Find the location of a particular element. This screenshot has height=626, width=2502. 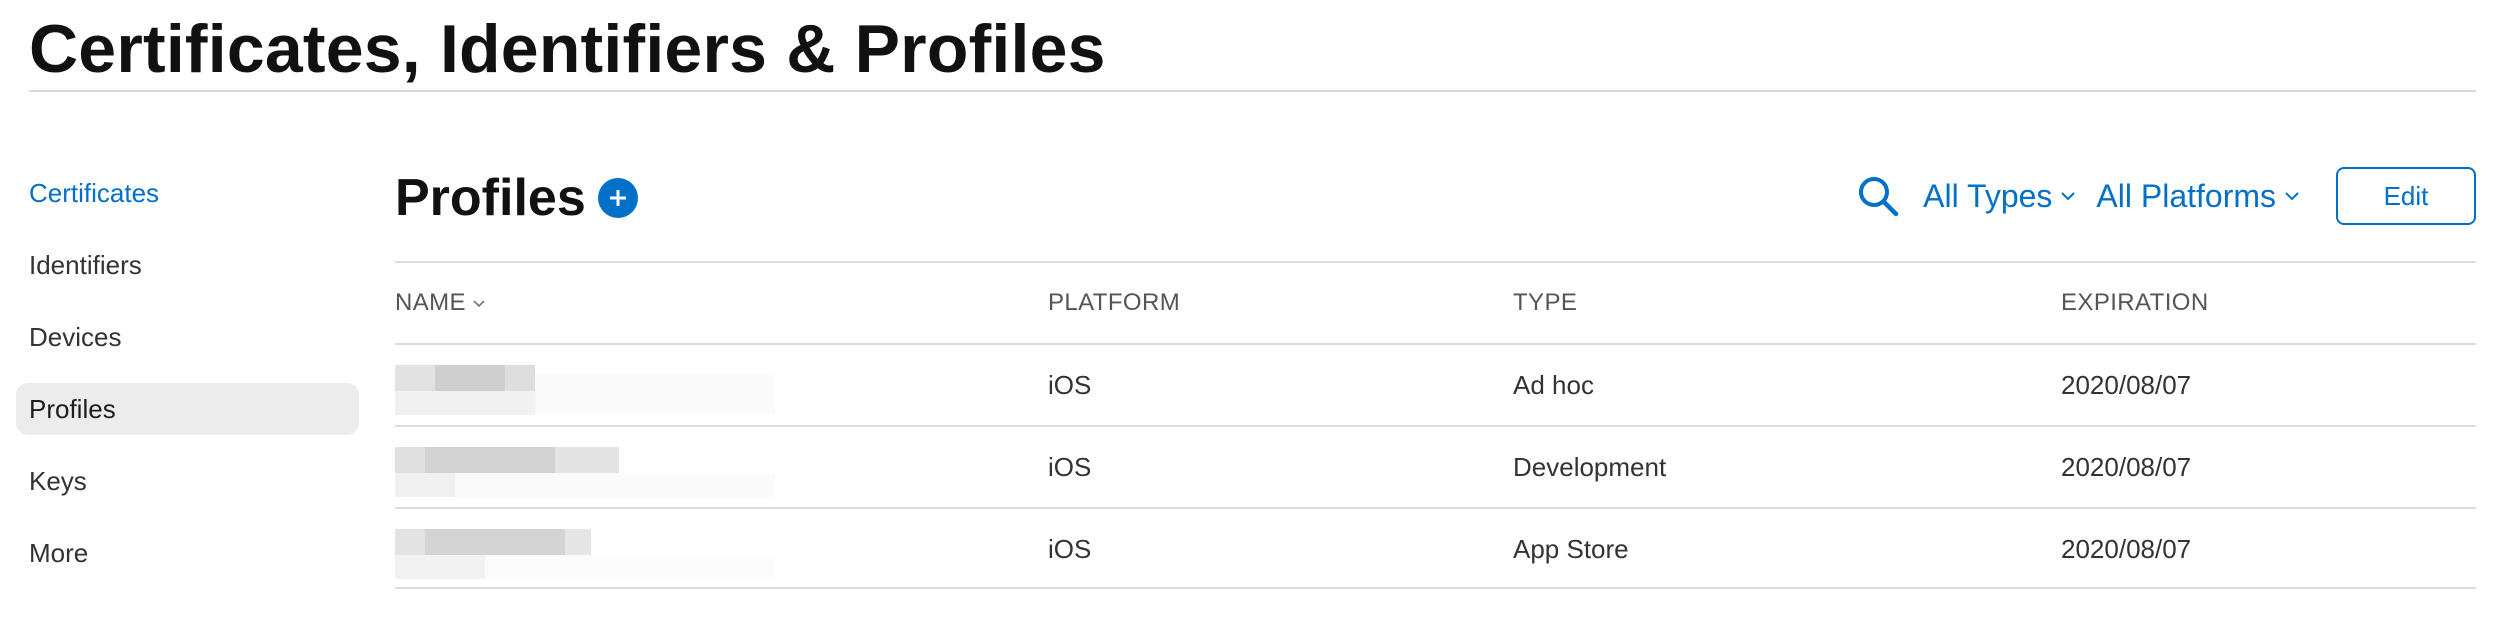

table-header: NAME PLATFORM TYPE EXPIRATION is located at coordinates (1435, 302).